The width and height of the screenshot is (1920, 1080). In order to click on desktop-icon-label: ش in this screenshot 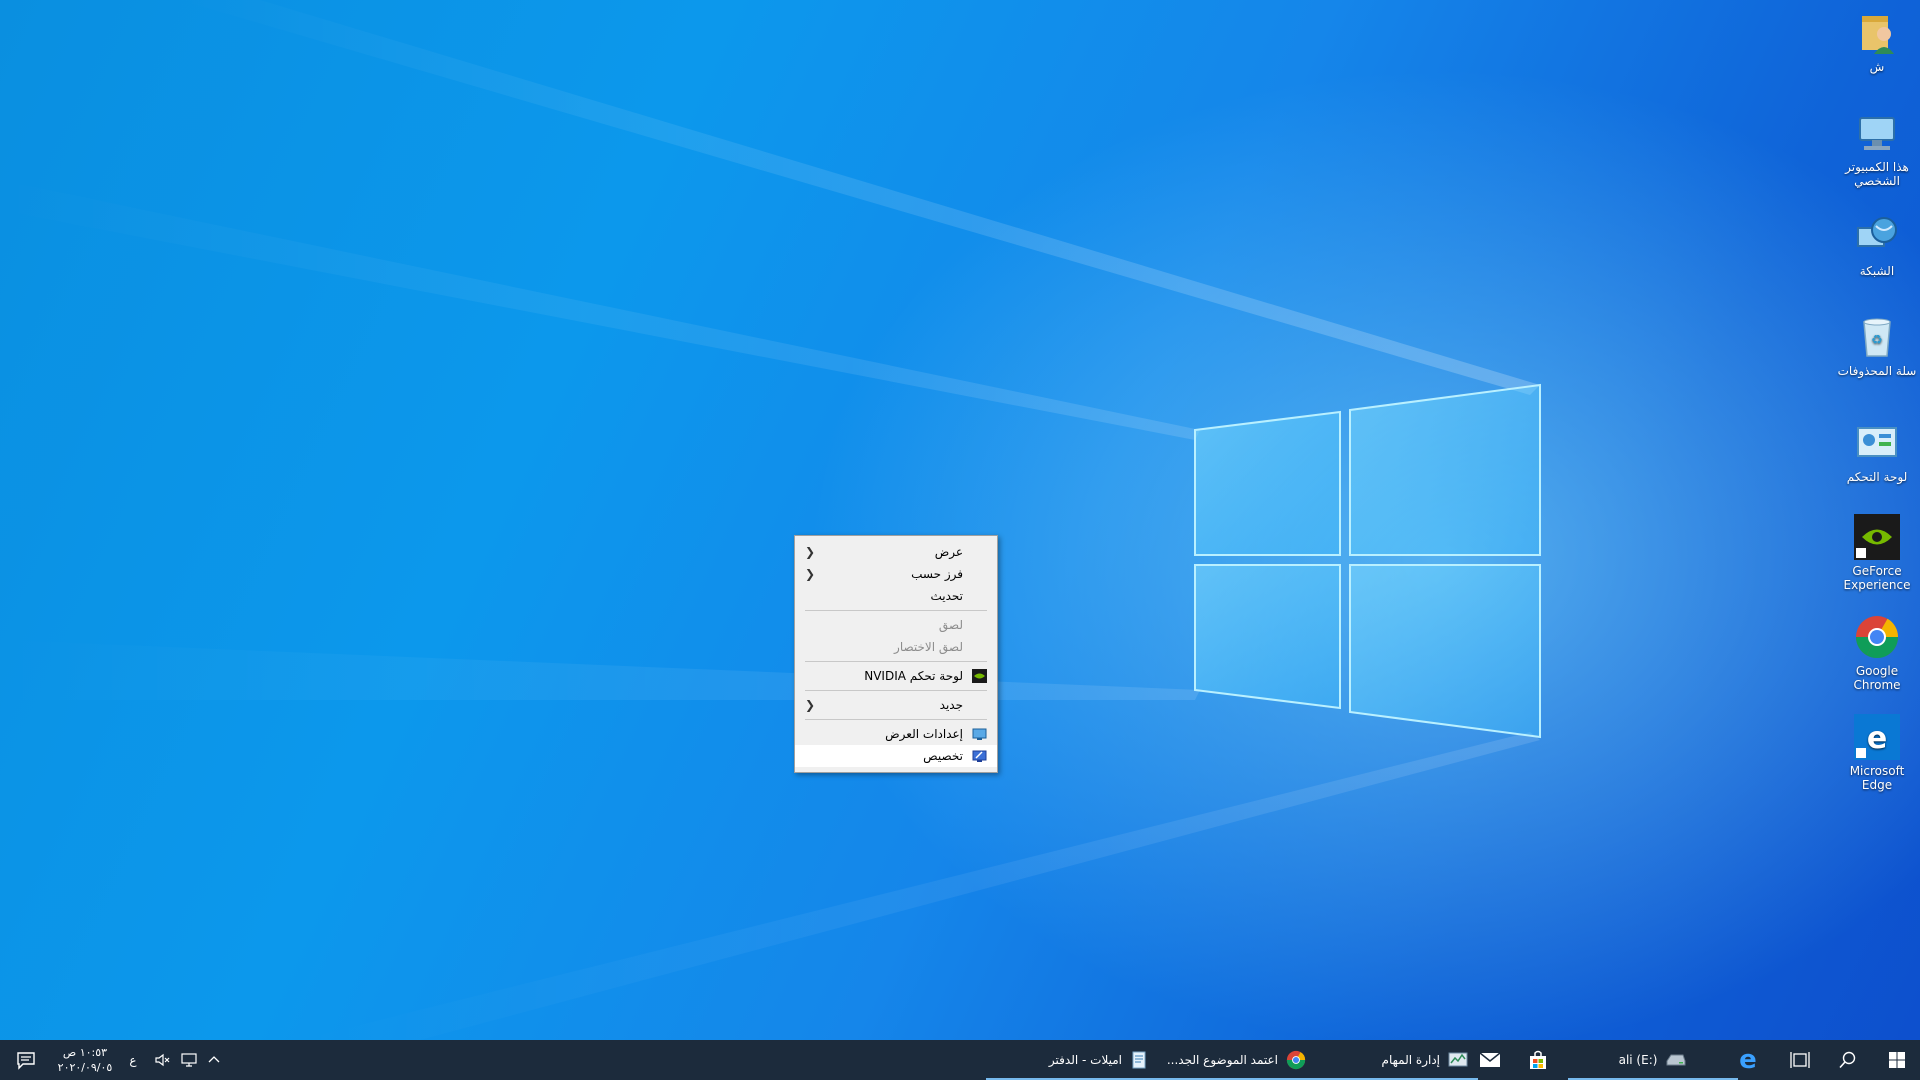, I will do `click(1877, 67)`.